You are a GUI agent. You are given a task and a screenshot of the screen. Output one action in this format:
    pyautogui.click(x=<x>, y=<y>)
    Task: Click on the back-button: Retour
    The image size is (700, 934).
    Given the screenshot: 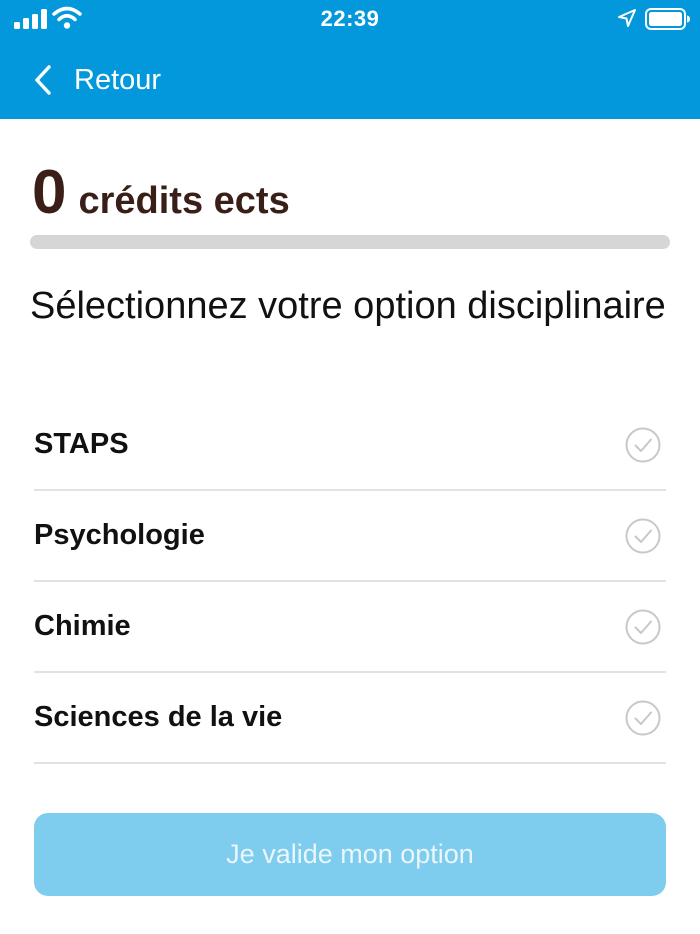 What is the action you would take?
    pyautogui.click(x=80, y=80)
    